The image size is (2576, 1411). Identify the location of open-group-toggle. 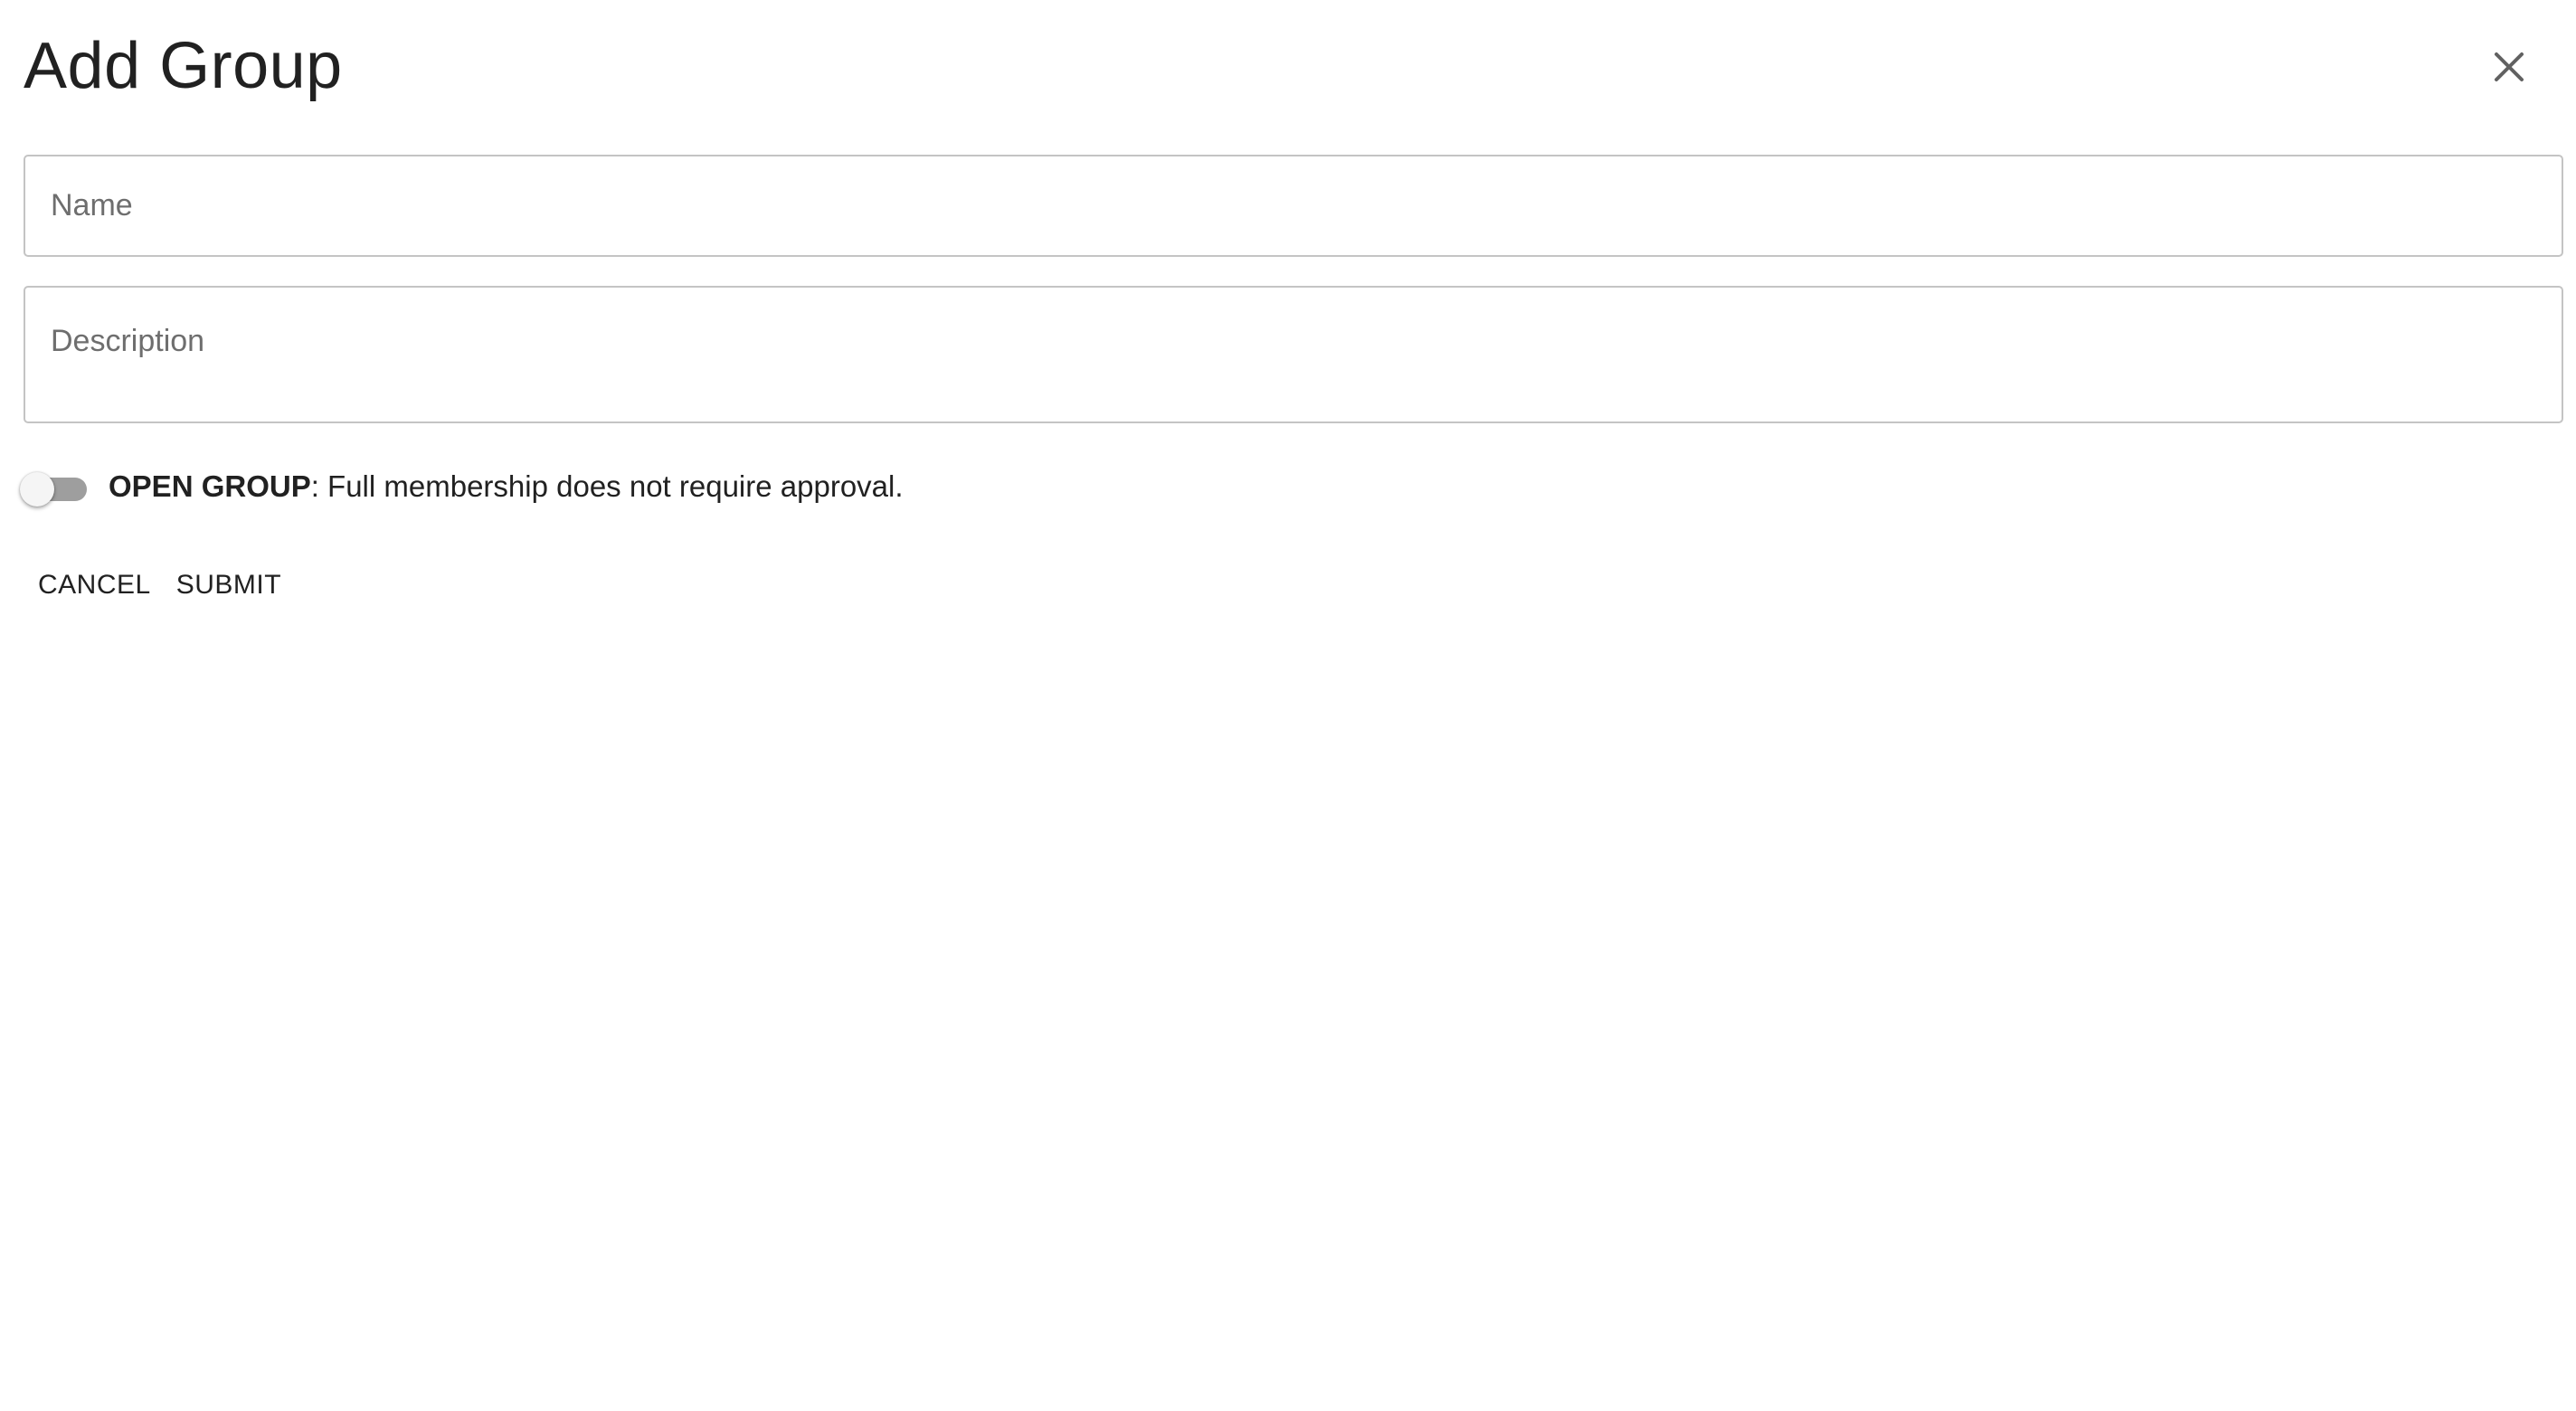
(55, 488).